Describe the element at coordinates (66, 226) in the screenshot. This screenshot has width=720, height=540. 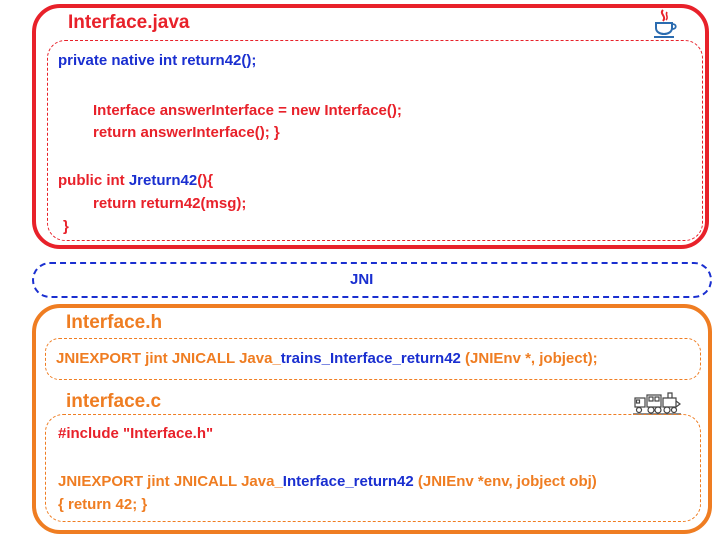
I see `close-brace-line: }` at that location.